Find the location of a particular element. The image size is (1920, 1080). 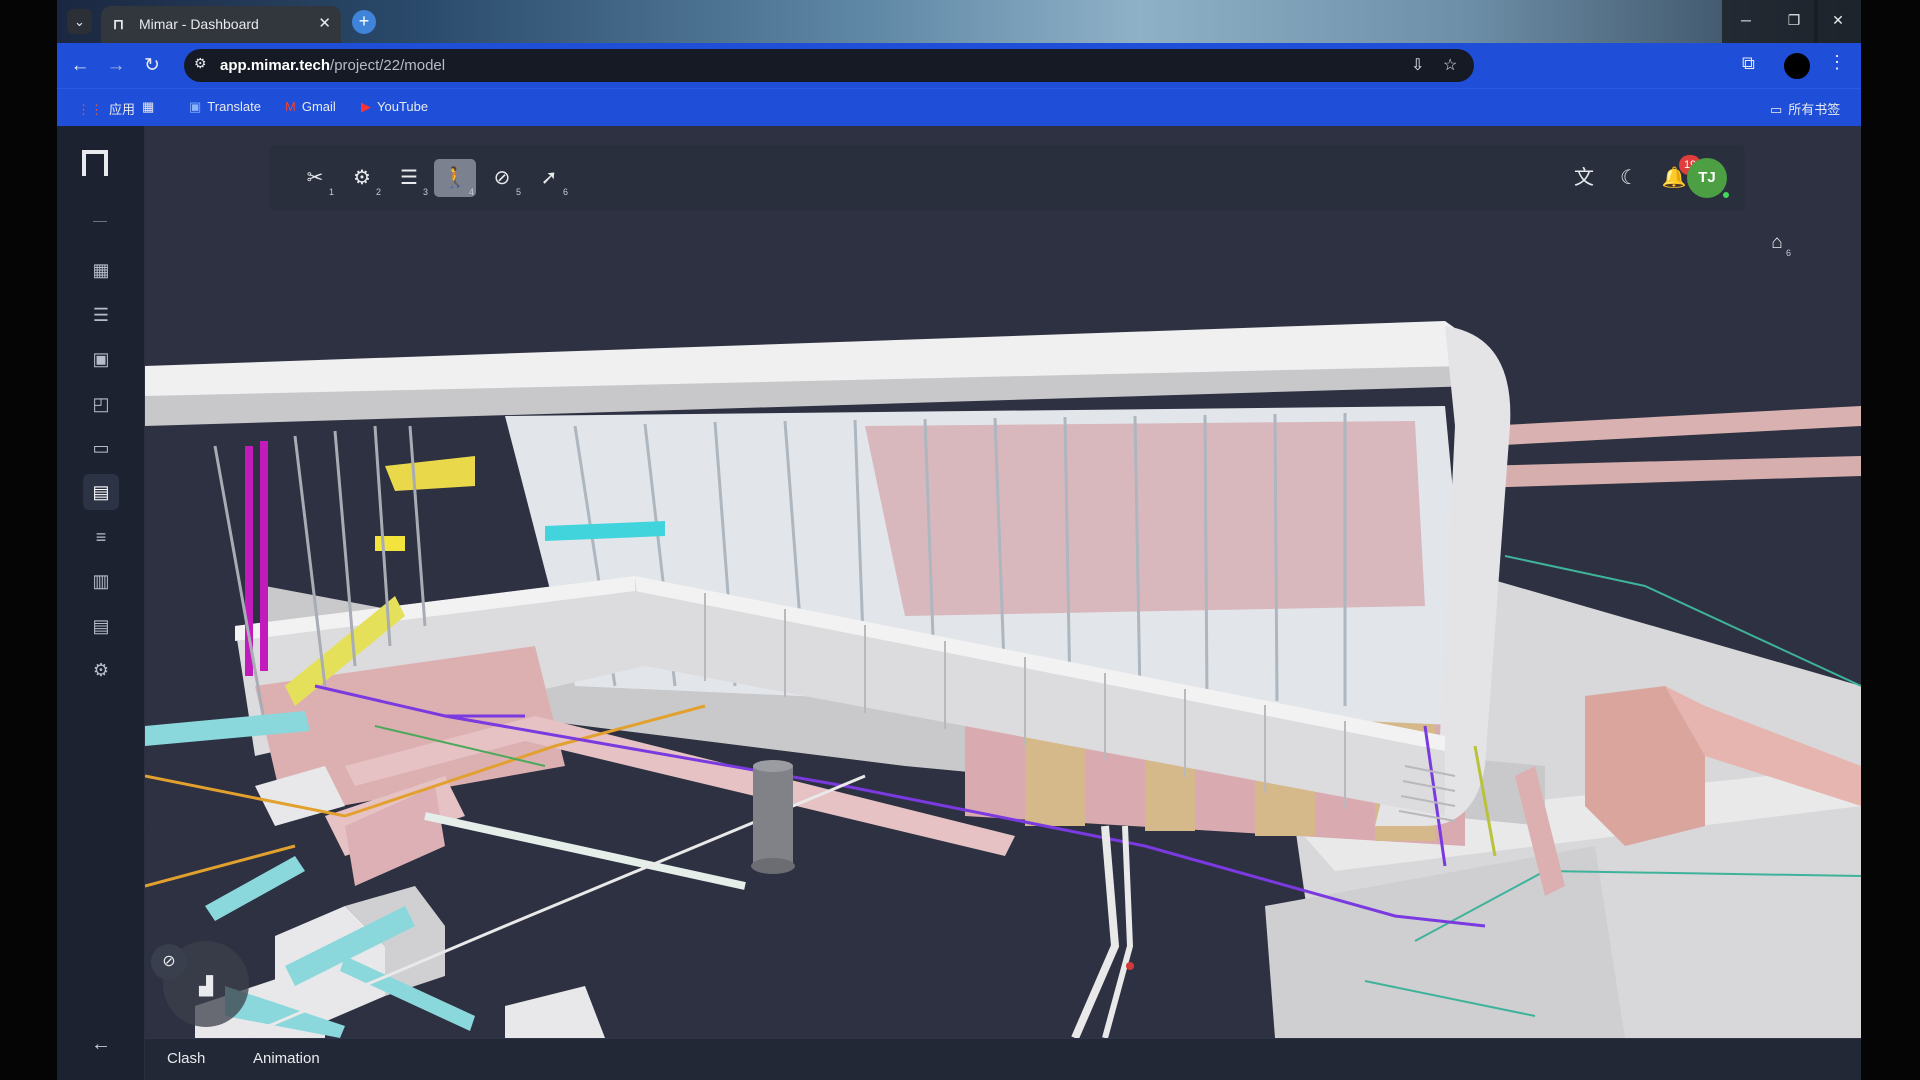

translate-icon: ▣ is located at coordinates (195, 106).